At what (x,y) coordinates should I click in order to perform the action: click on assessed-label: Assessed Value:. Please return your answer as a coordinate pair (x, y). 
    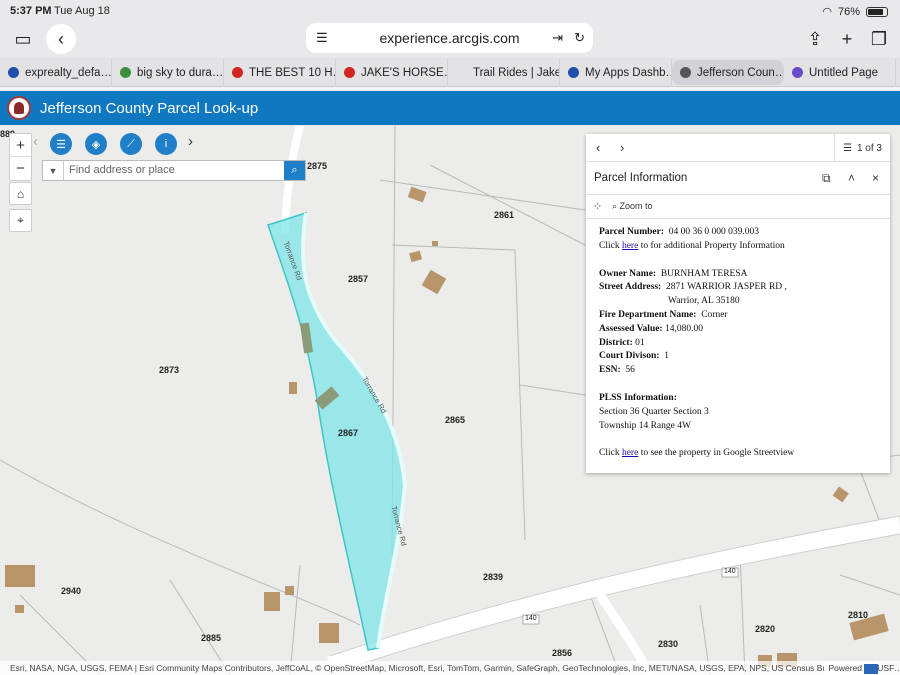
    Looking at the image, I should click on (631, 328).